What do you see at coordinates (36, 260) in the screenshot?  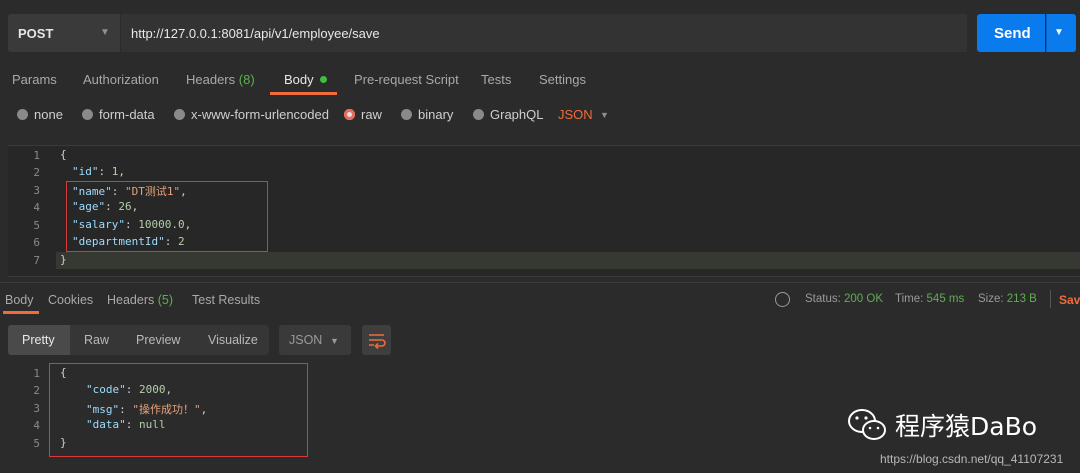 I see `line-number: 7` at bounding box center [36, 260].